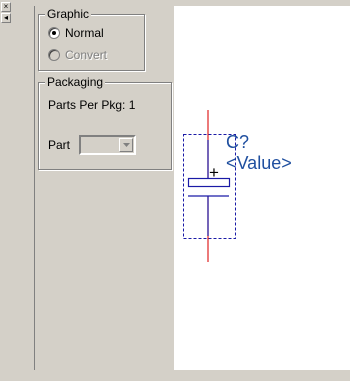  Describe the element at coordinates (86, 55) in the screenshot. I see `convert-radio-label: Convert` at that location.